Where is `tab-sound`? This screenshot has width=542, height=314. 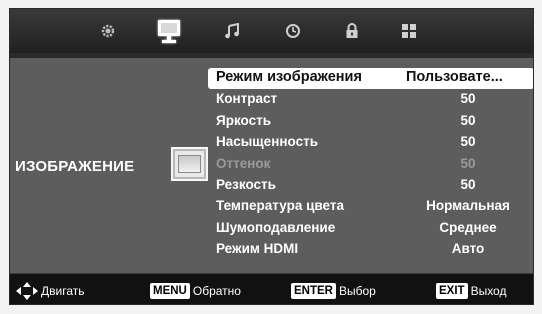
tab-sound is located at coordinates (232, 31).